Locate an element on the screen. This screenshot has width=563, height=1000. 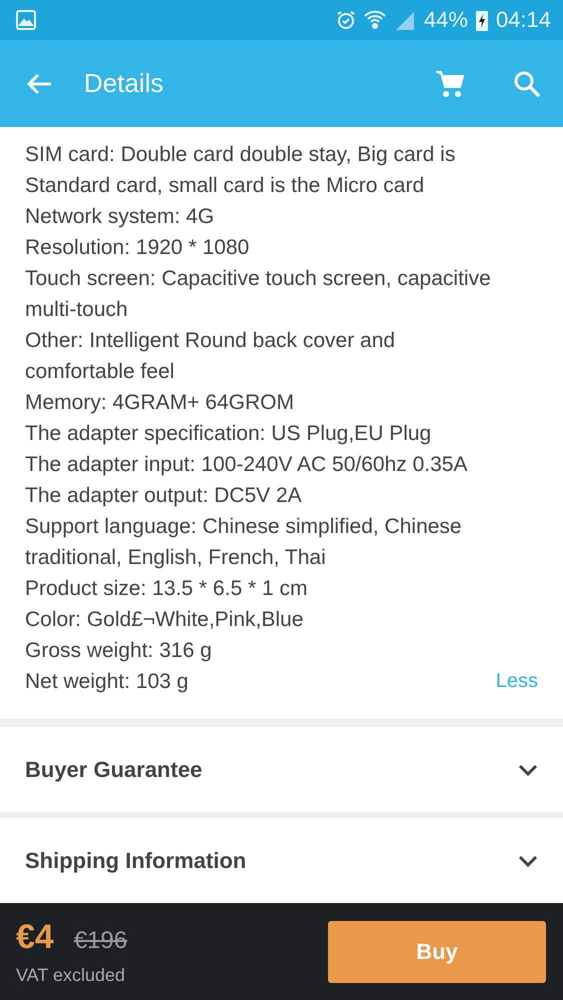
alarm-icon is located at coordinates (346, 20).